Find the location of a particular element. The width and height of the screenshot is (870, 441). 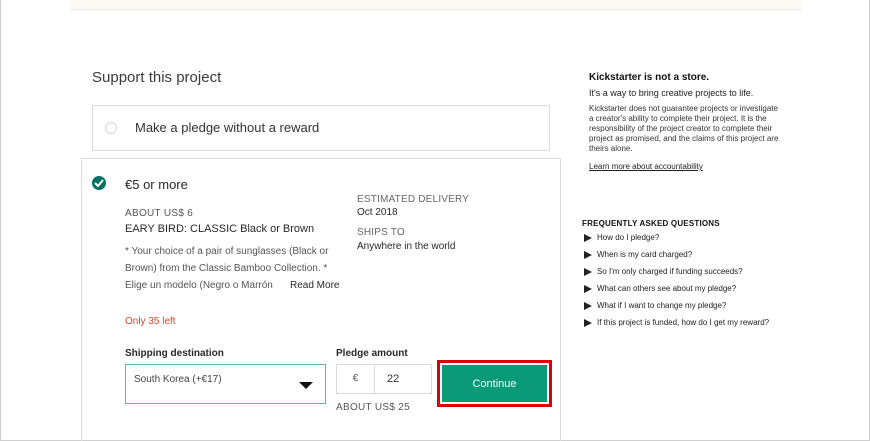

estimated-delivery-label: ESTIMATED DELIVERY is located at coordinates (413, 199).